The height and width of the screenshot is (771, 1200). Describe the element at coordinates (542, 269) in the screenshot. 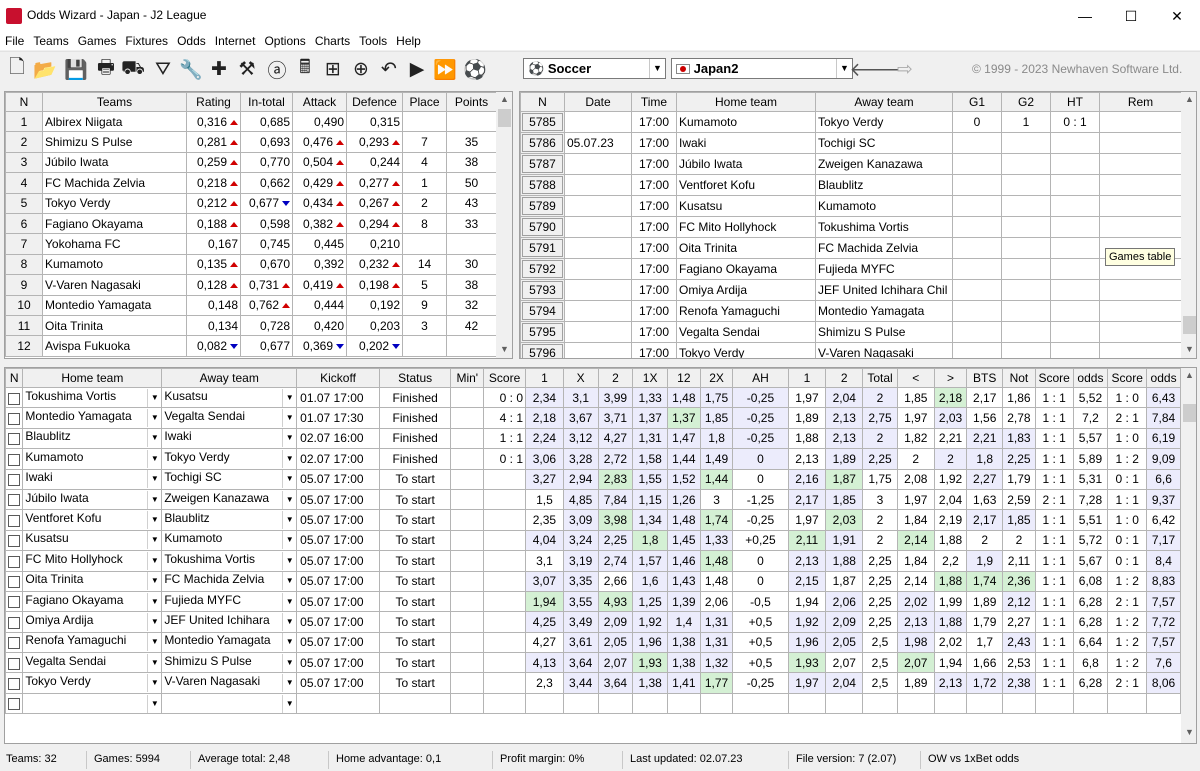

I see `game-number-button: 5792` at that location.